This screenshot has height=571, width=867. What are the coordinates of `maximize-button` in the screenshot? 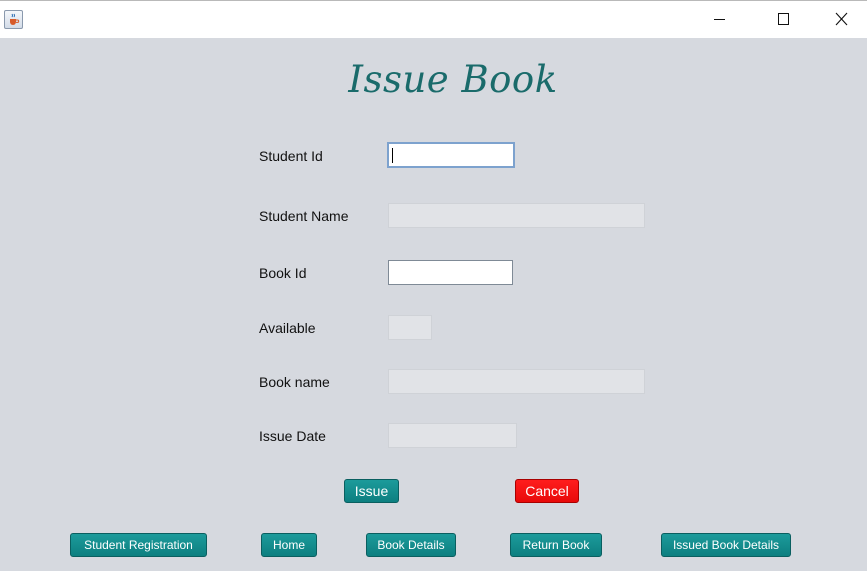 It's located at (783, 19).